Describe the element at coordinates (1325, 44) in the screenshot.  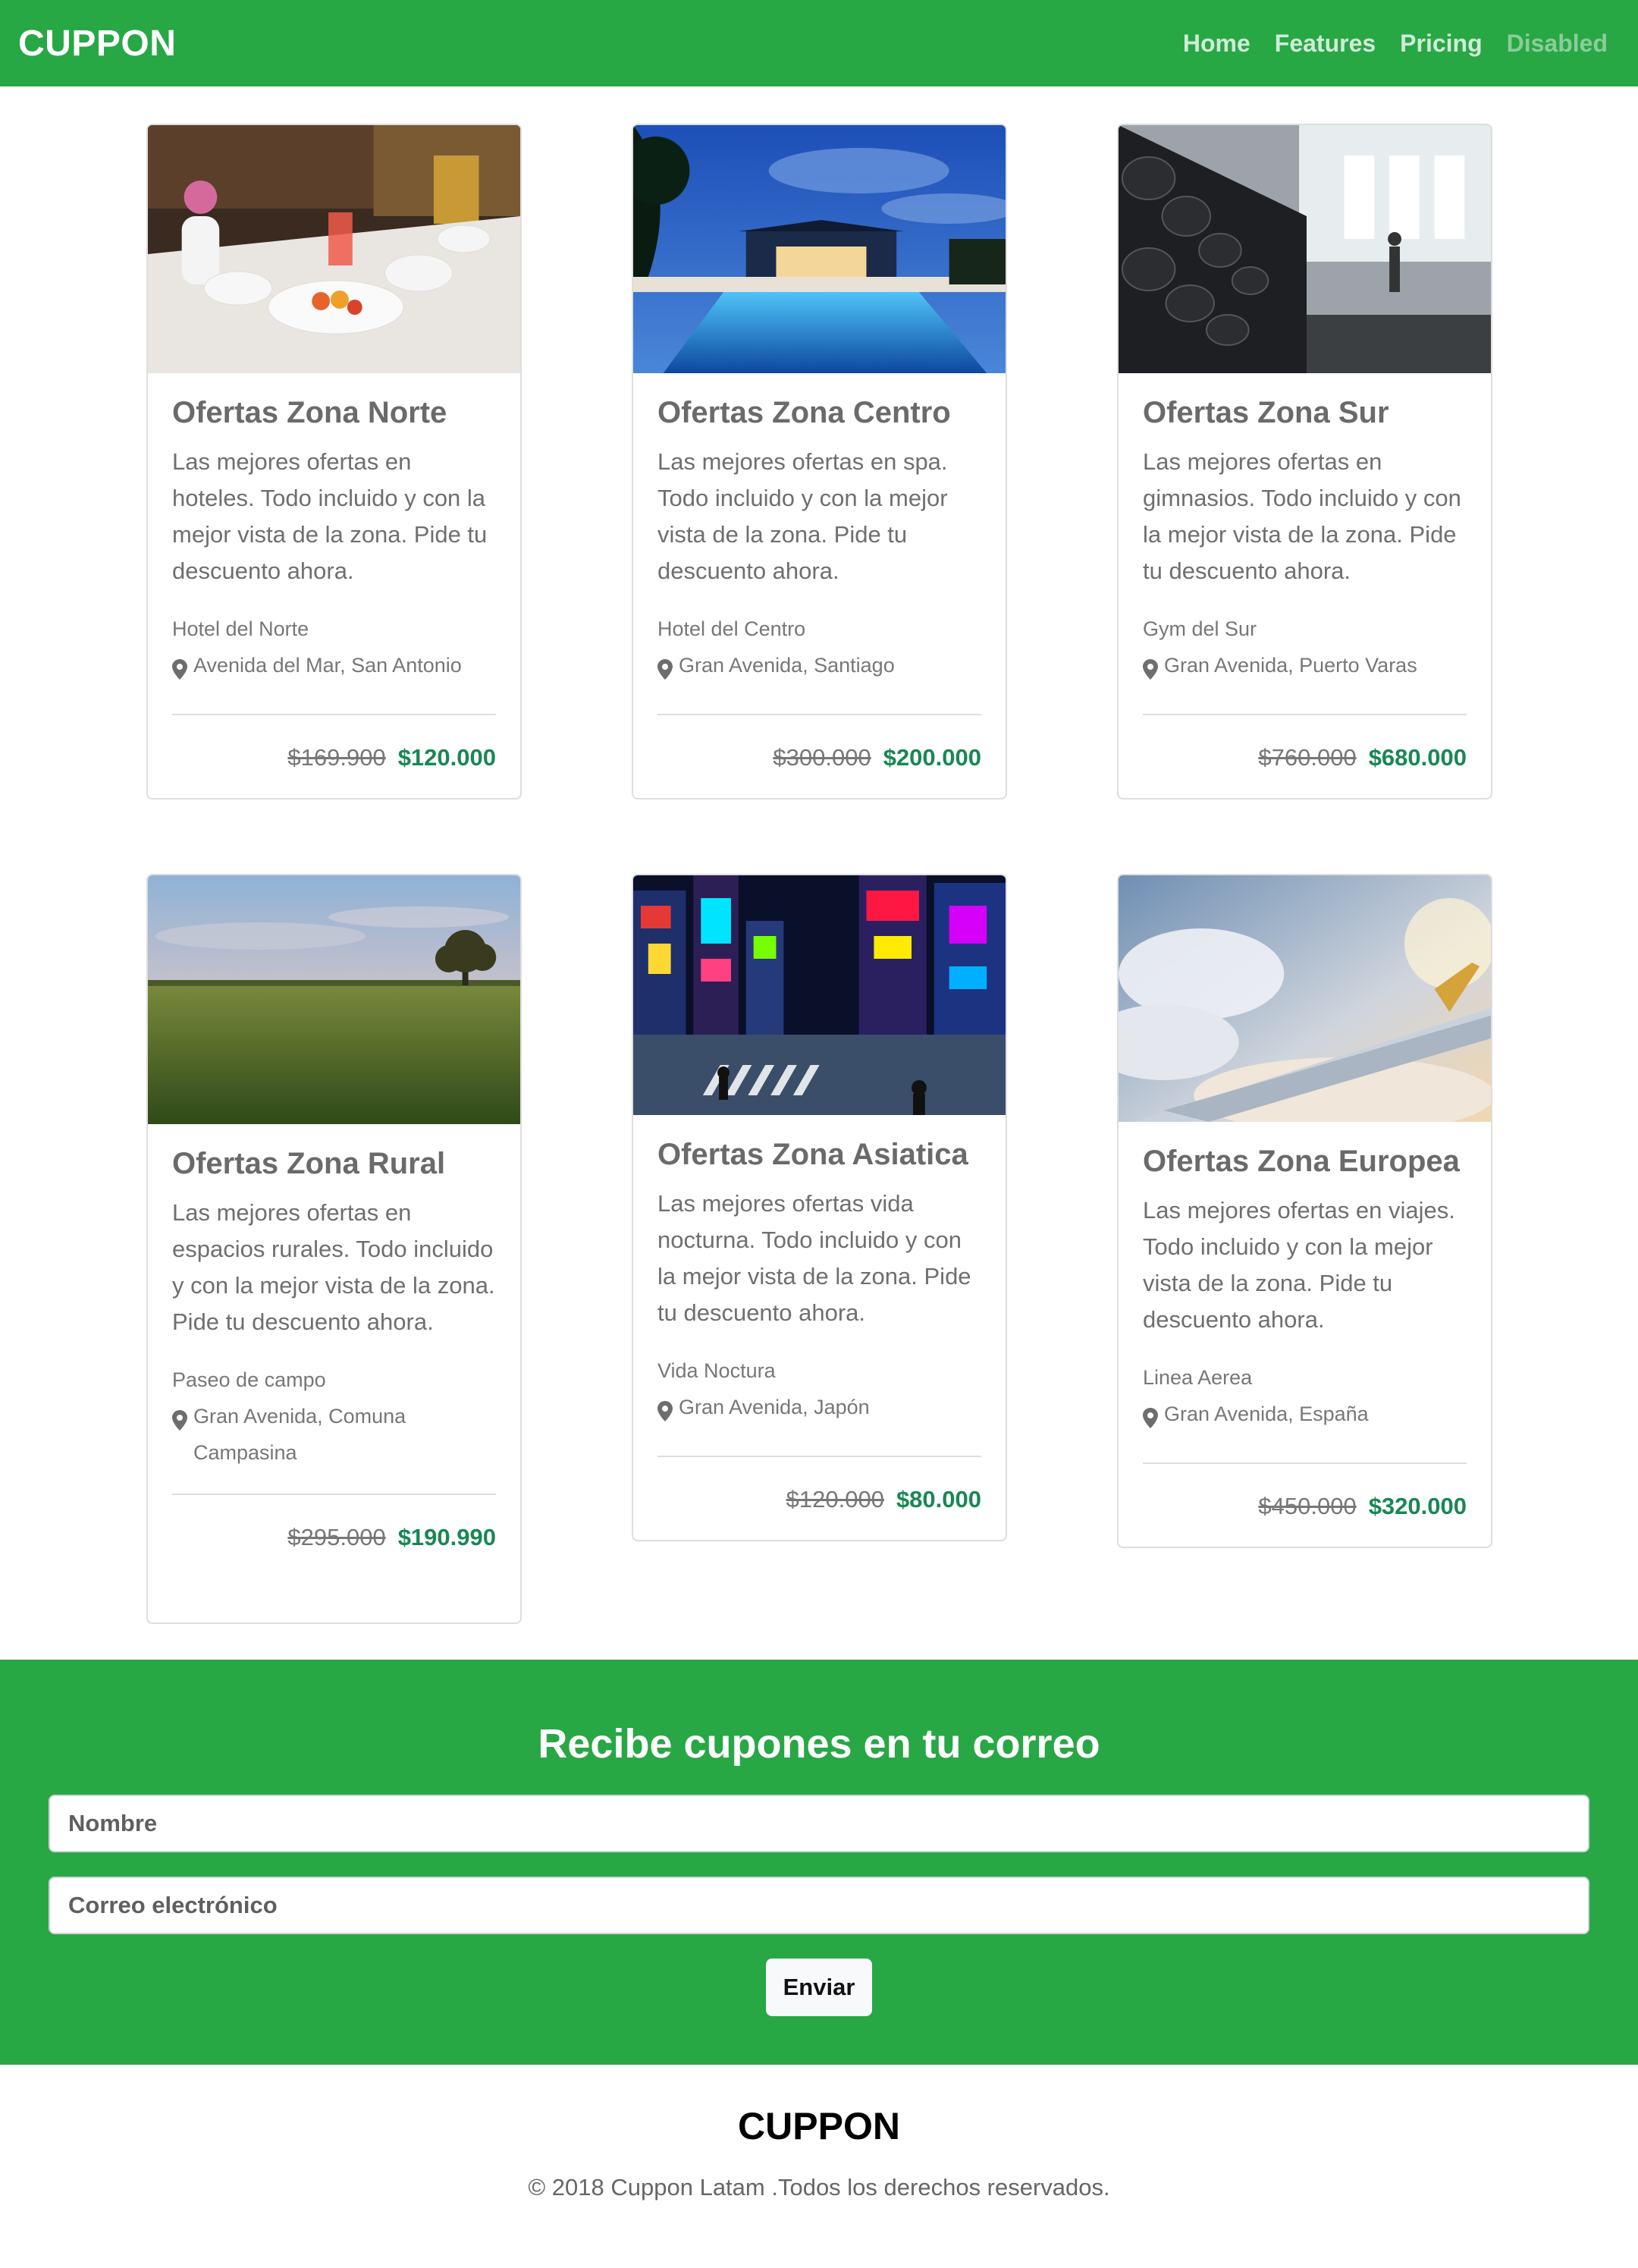
I see `nav-link-features: Features` at that location.